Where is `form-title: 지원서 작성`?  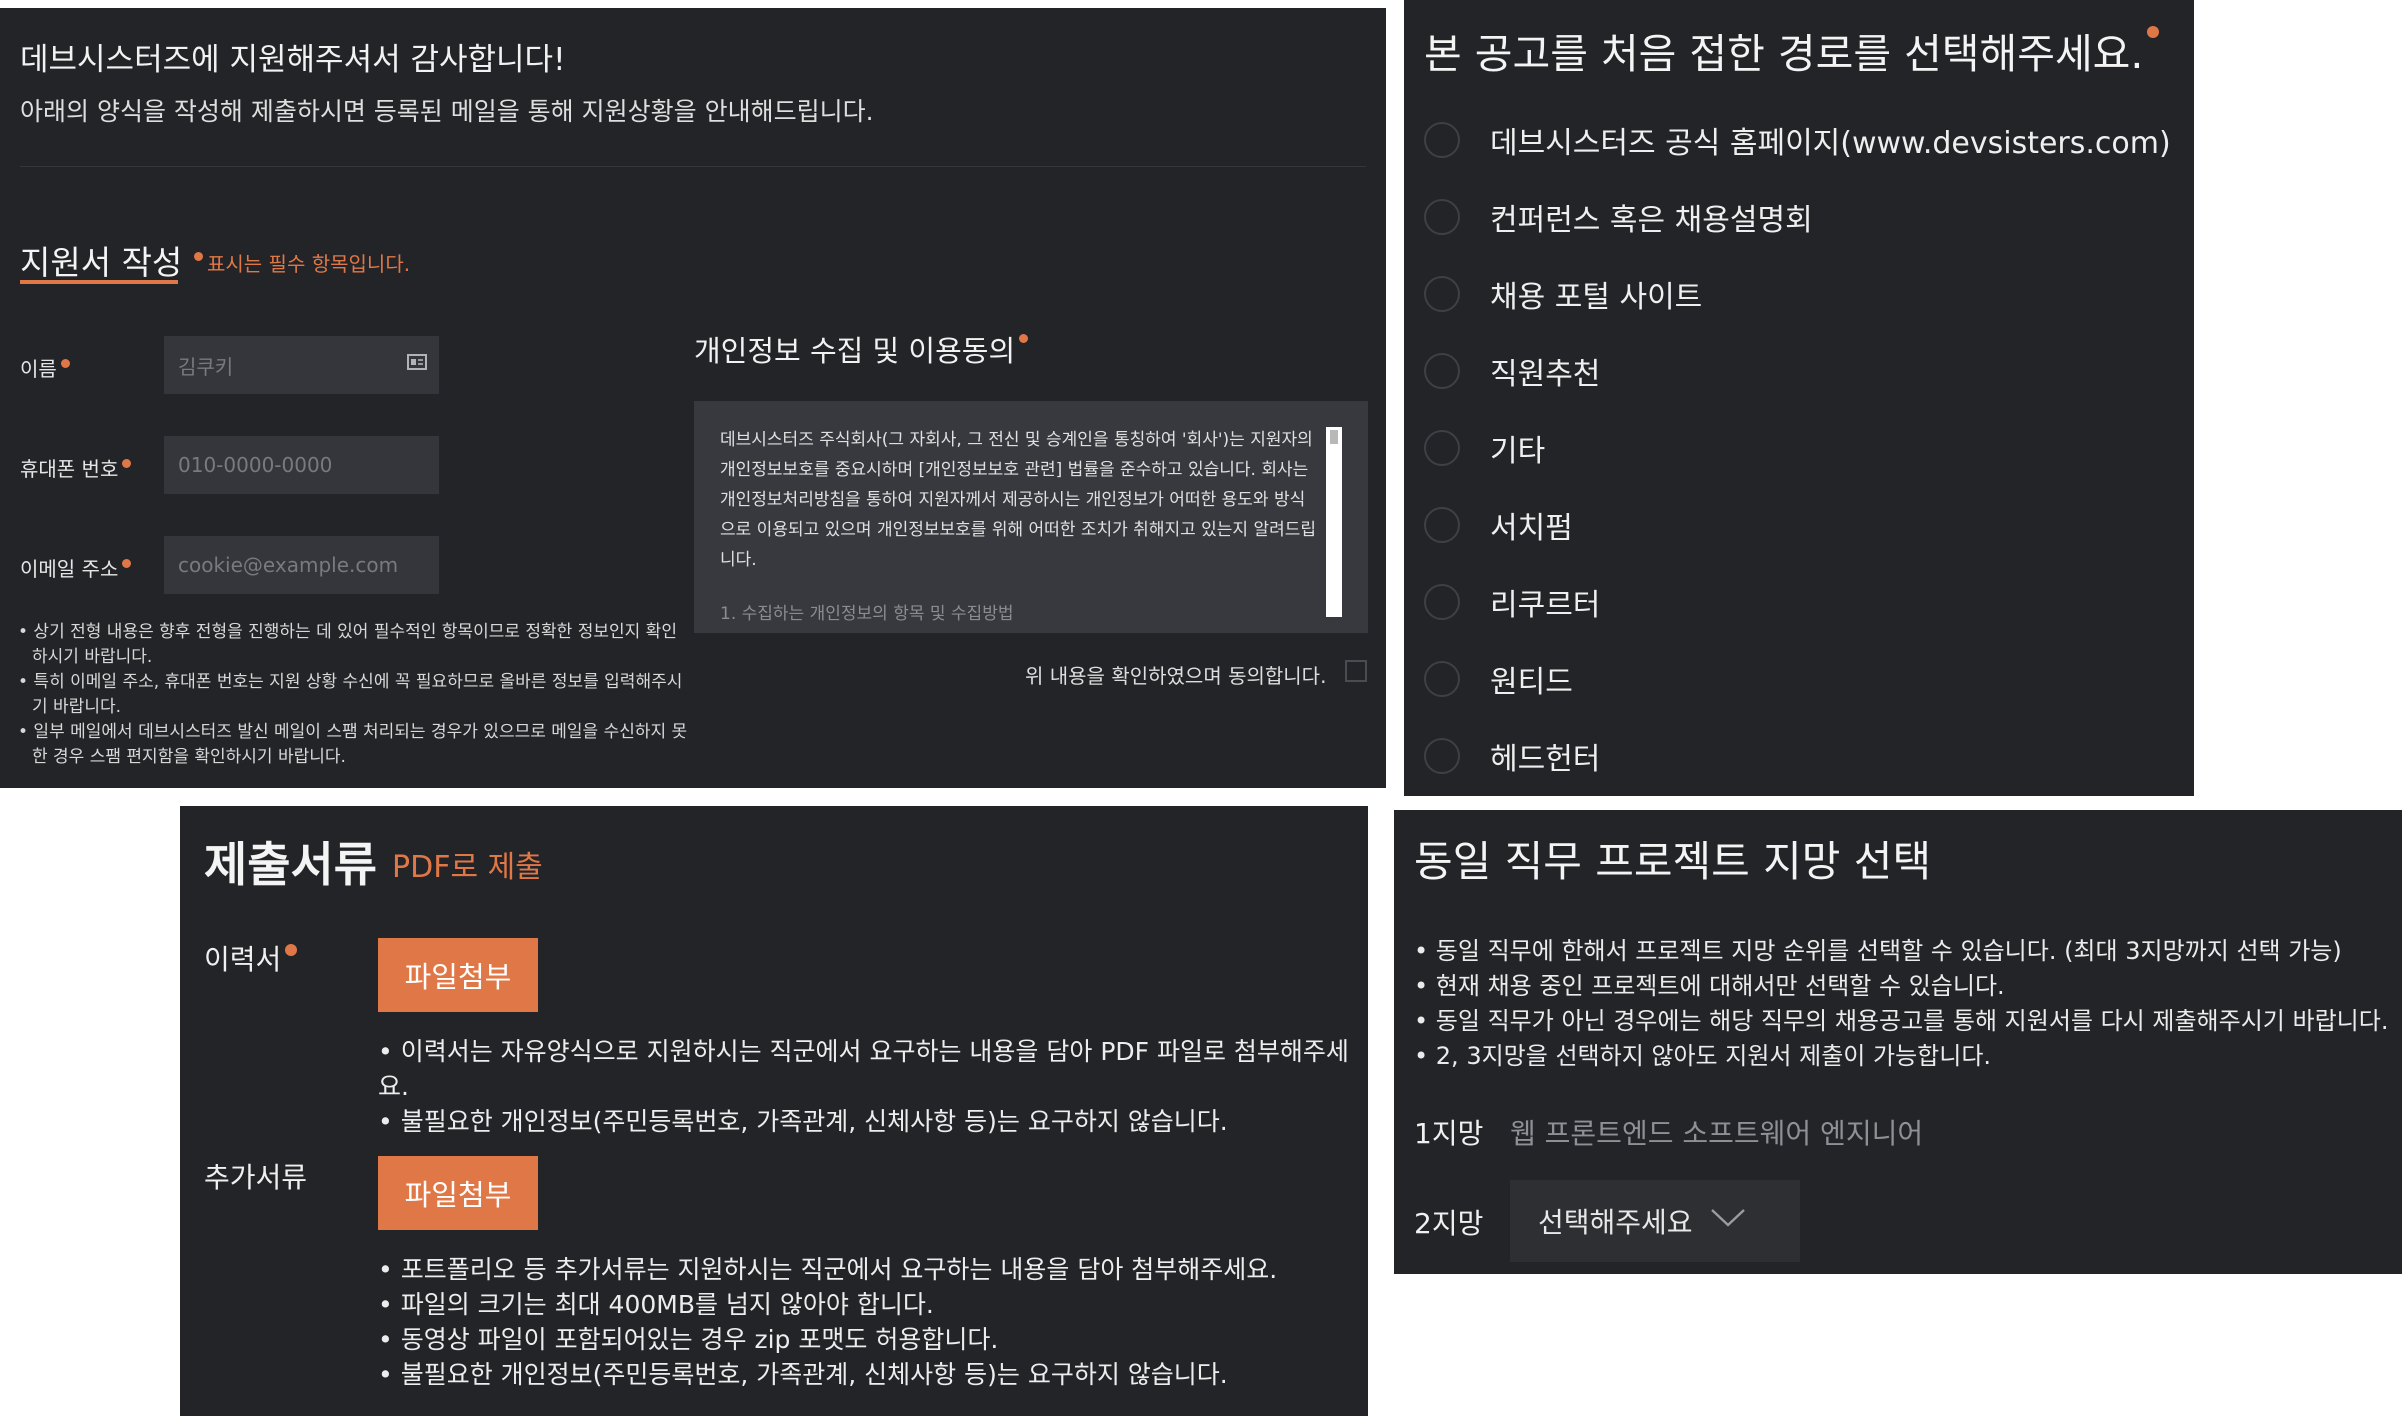 form-title: 지원서 작성 is located at coordinates (101, 262).